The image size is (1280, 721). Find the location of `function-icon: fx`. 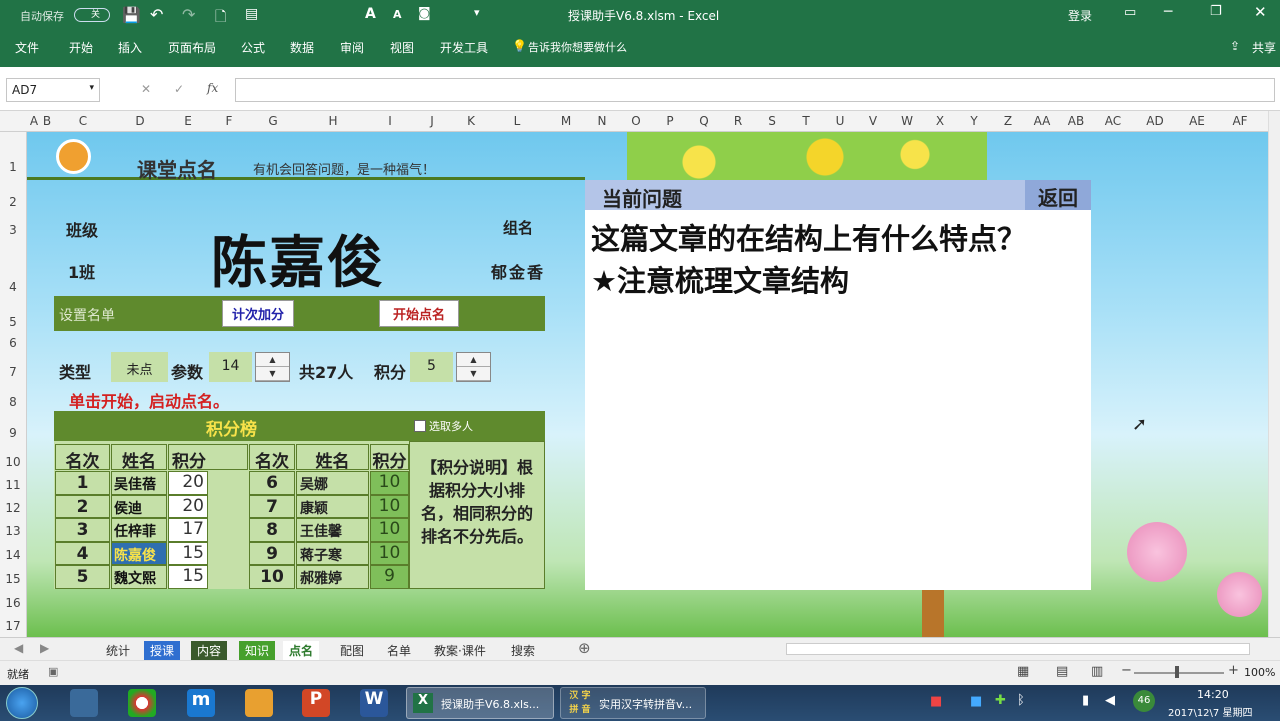

function-icon: fx is located at coordinates (212, 88).